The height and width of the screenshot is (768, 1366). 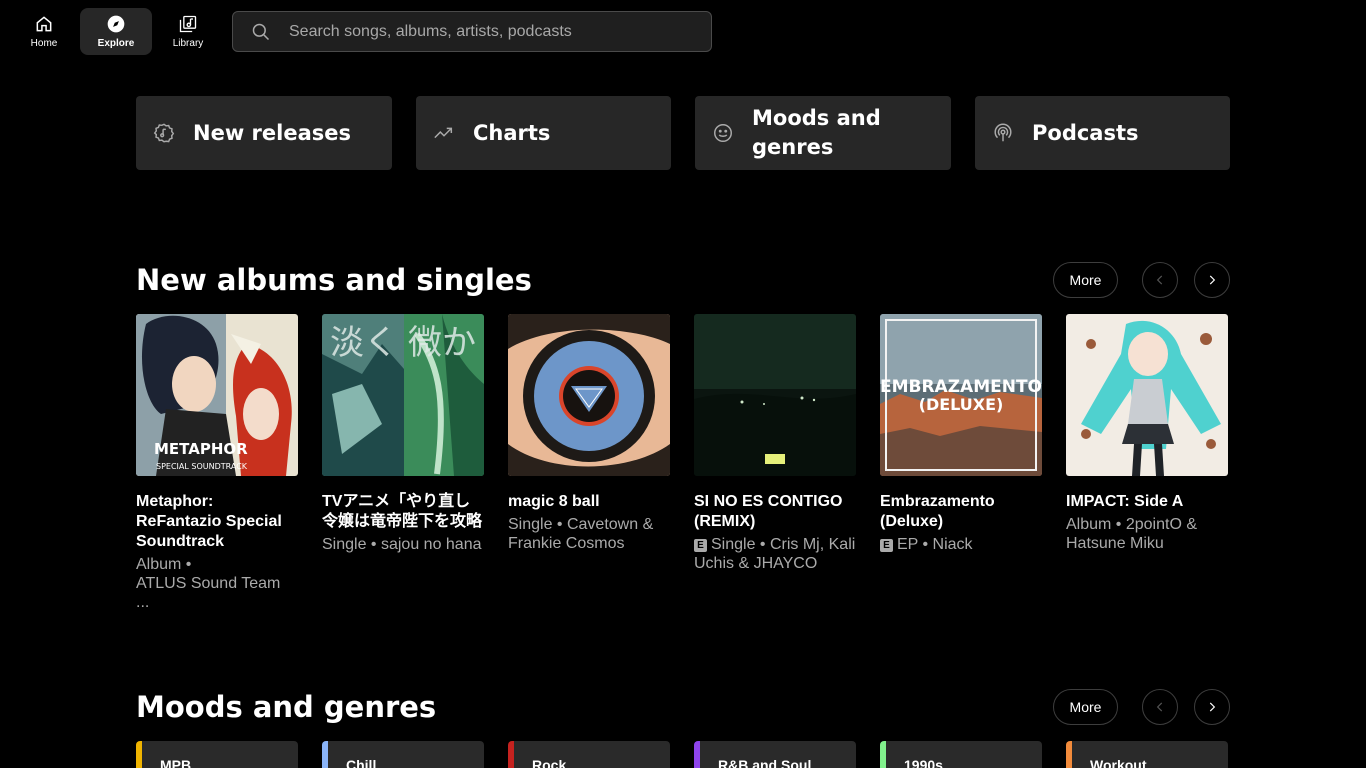 What do you see at coordinates (1147, 754) in the screenshot?
I see `mood-tile: Workout` at bounding box center [1147, 754].